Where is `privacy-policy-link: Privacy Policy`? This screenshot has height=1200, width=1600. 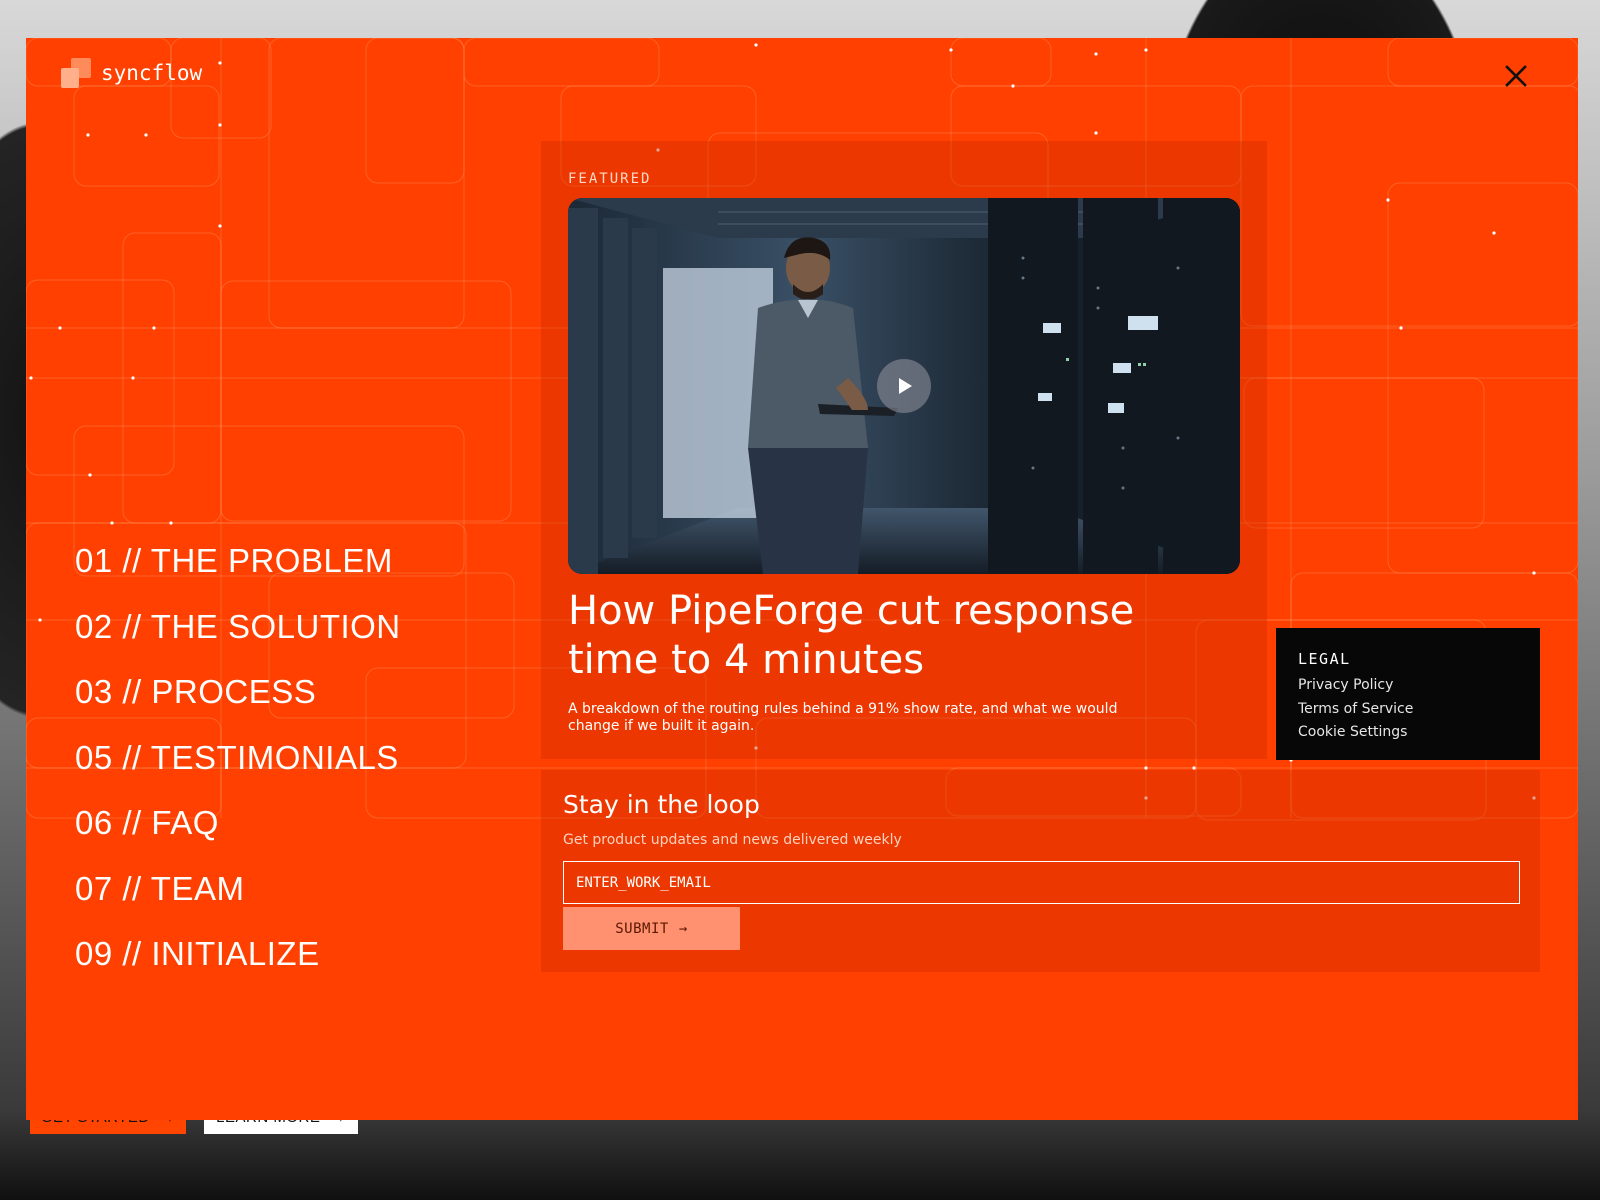
privacy-policy-link: Privacy Policy is located at coordinates (1419, 686).